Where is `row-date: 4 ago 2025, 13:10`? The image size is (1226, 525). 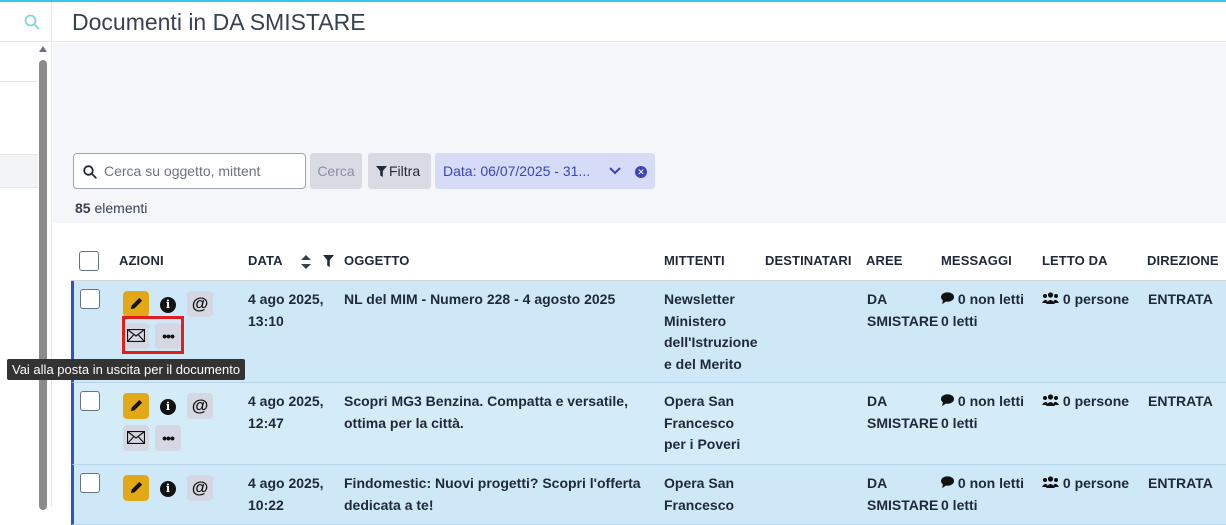 row-date: 4 ago 2025, 13:10 is located at coordinates (293, 310).